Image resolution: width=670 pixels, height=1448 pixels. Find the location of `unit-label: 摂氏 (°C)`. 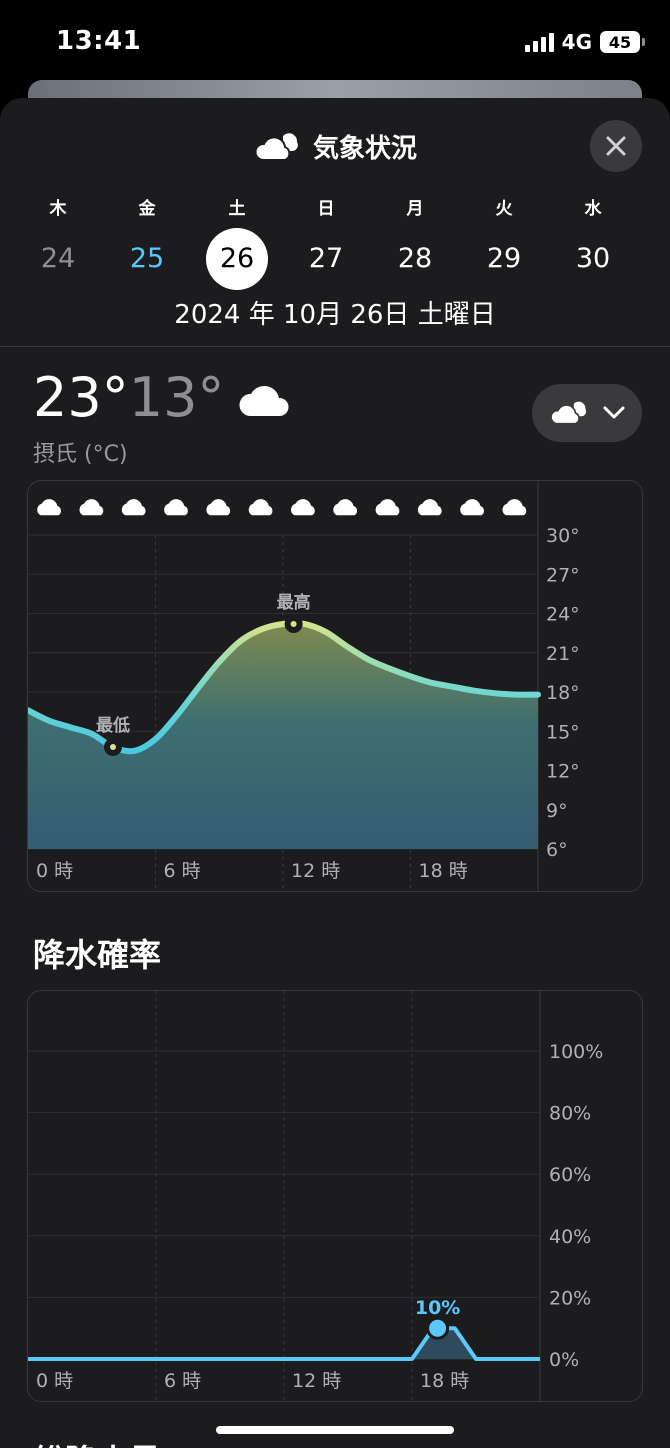

unit-label: 摂氏 (°C) is located at coordinates (80, 454).